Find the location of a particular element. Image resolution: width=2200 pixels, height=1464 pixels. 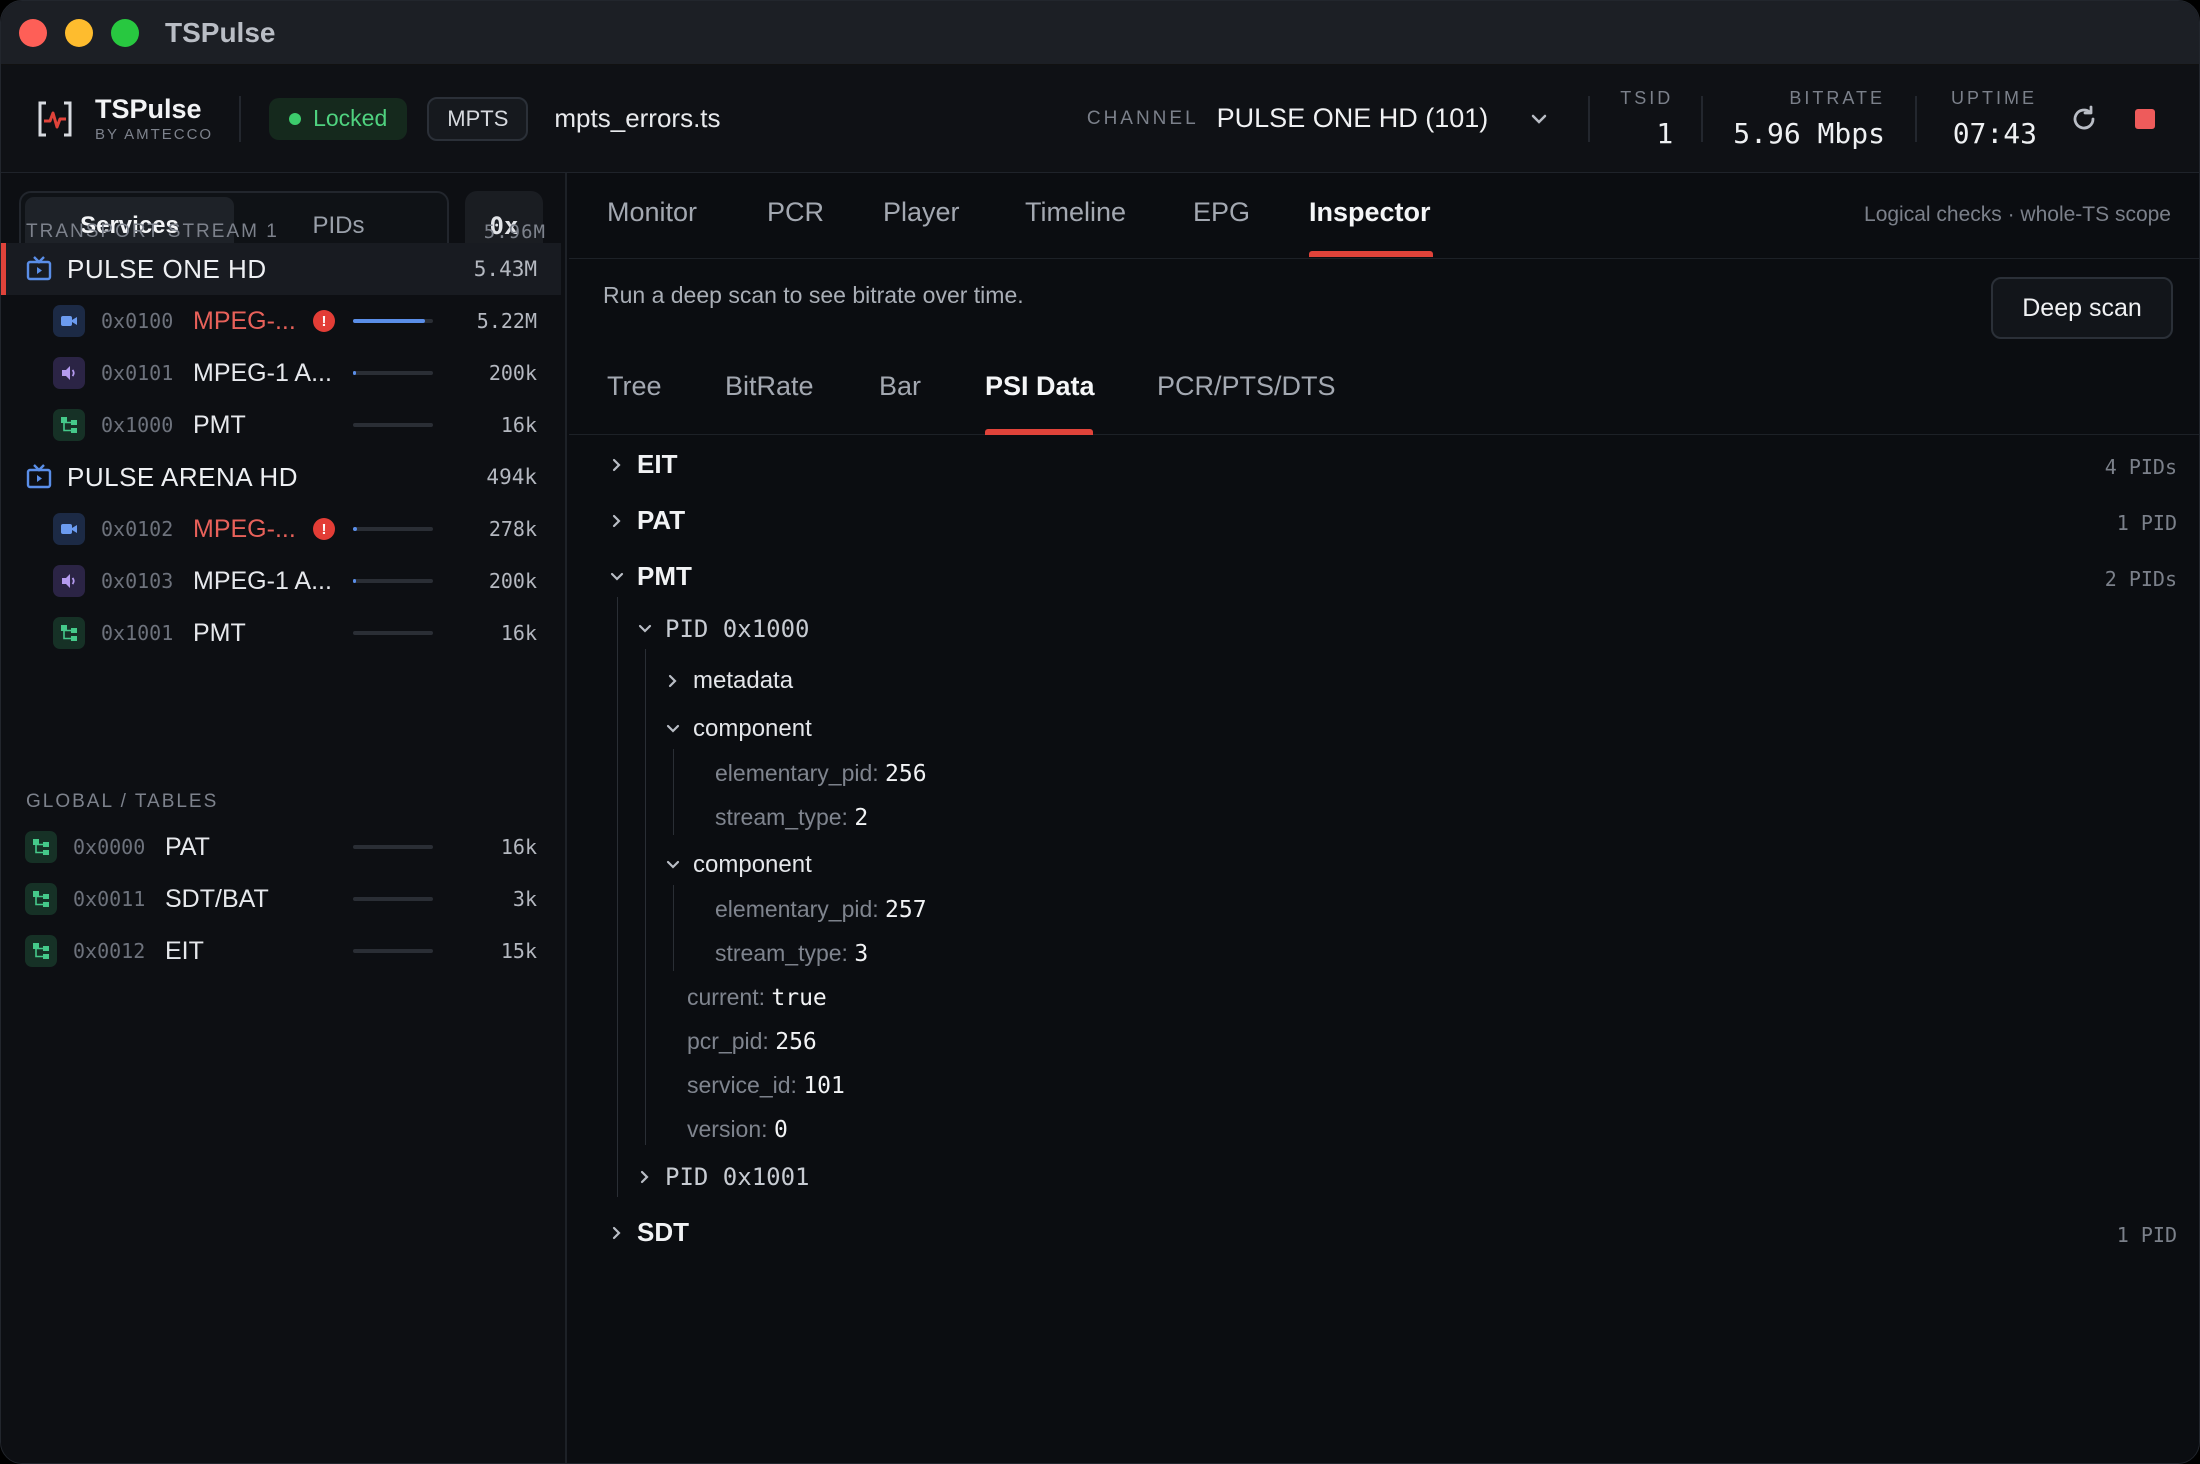

status-badge: Locked is located at coordinates (338, 118).